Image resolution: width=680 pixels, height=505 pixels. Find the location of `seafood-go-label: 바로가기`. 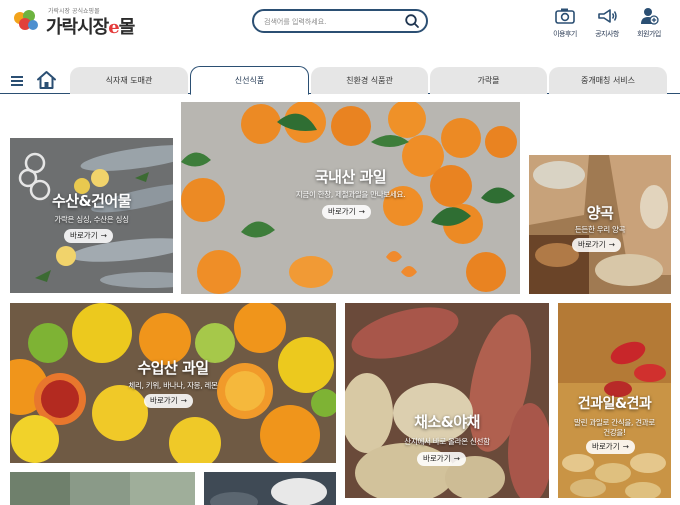

seafood-go-label: 바로가기 is located at coordinates (84, 235).